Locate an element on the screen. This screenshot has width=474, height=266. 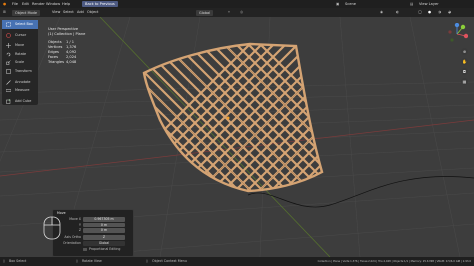
view-layer-icon: ▤ is located at coordinates (411, 4).